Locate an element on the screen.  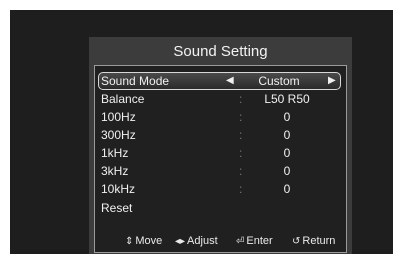
hint-label: Adjust is located at coordinates (202, 241).